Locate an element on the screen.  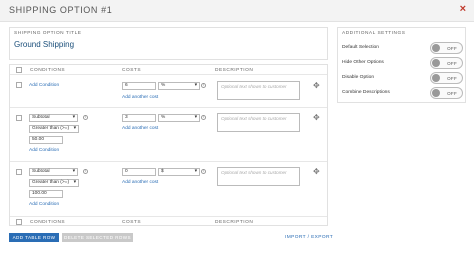
hide-other-options-toggle: OFF is located at coordinates (446, 63).